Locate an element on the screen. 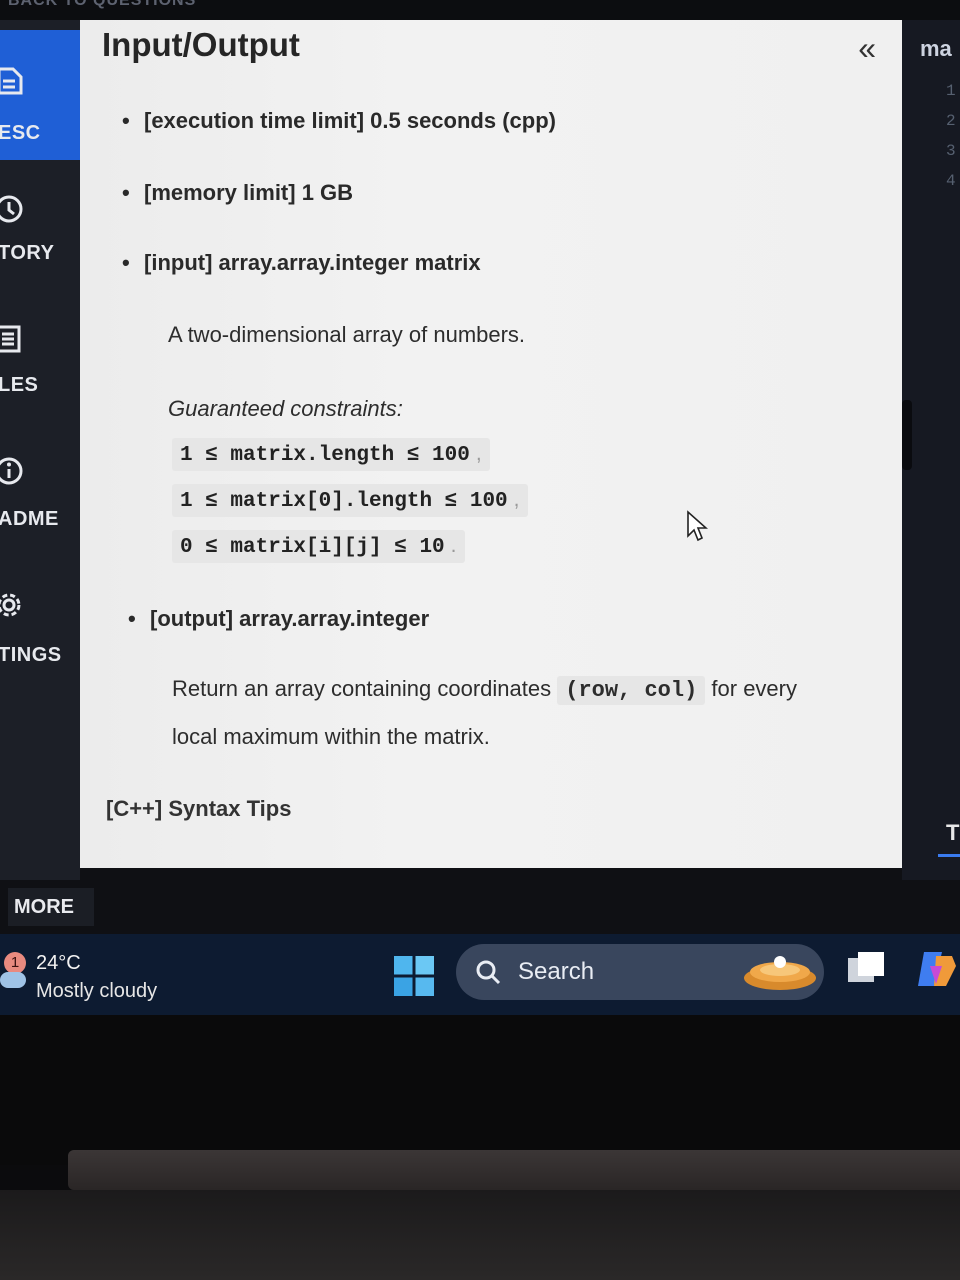 The height and width of the screenshot is (1280, 960). constraint-code: 1 ≤ matrix[0].length ≤ 100 is located at coordinates (344, 501).